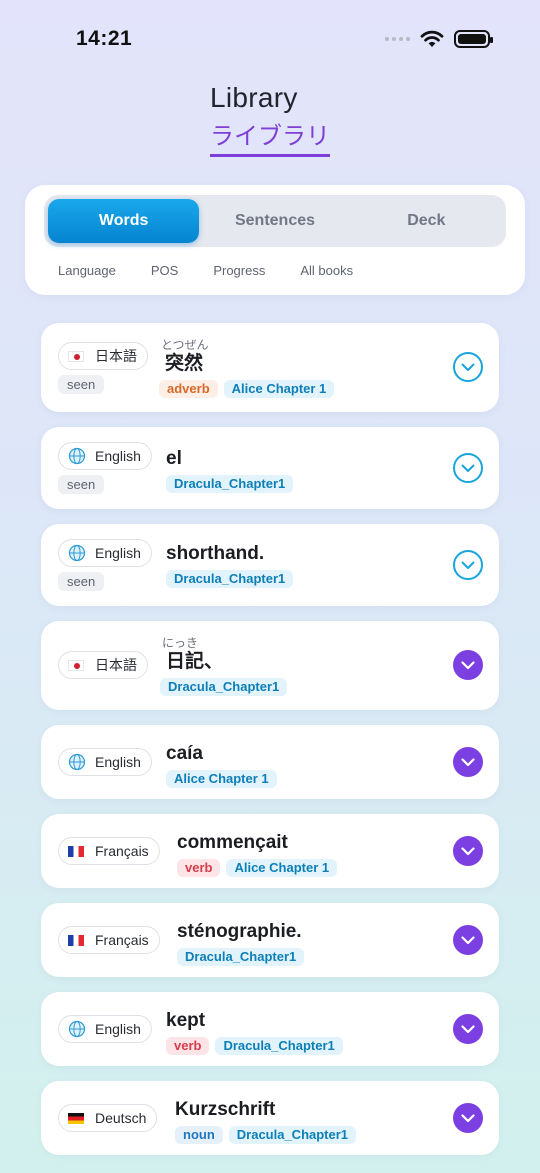  I want to click on word-card: Français commençait verb Alice Chapter 1, so click(270, 851).